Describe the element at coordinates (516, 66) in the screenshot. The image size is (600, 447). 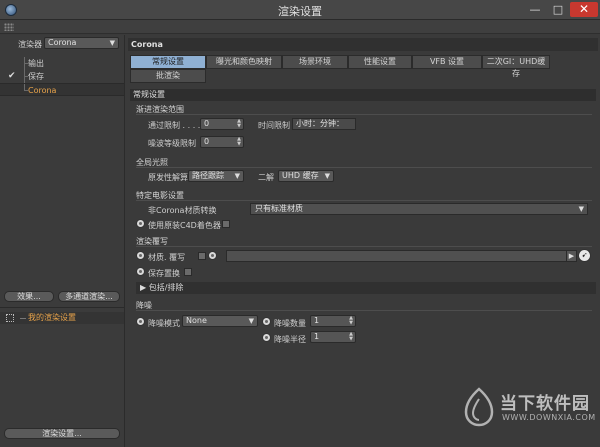
I see `tab-secondary-gi-uhd: 二次GI：UHD缓存` at that location.